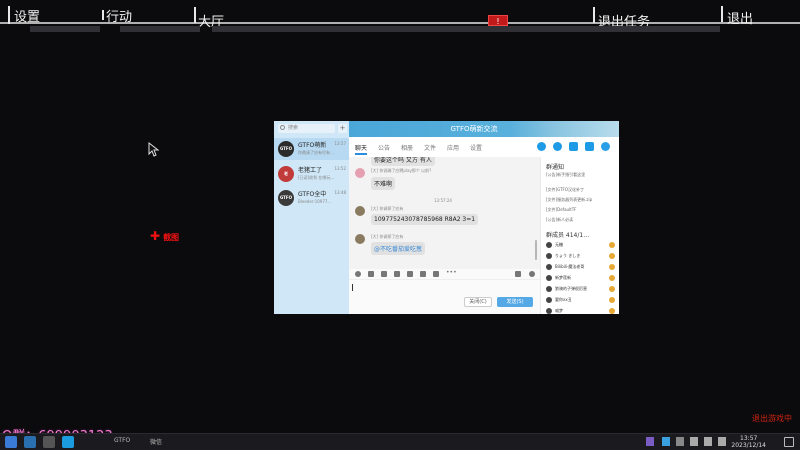 The width and height of the screenshot is (800, 450). I want to click on conversation-time: 13:57, so click(340, 143).